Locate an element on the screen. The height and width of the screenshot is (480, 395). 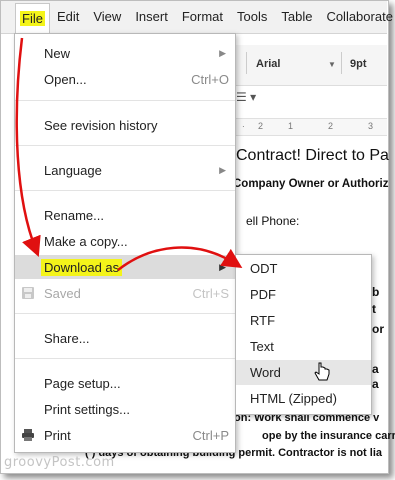
document-heading: Contract! Direct to Pa is located at coordinates (312, 155).